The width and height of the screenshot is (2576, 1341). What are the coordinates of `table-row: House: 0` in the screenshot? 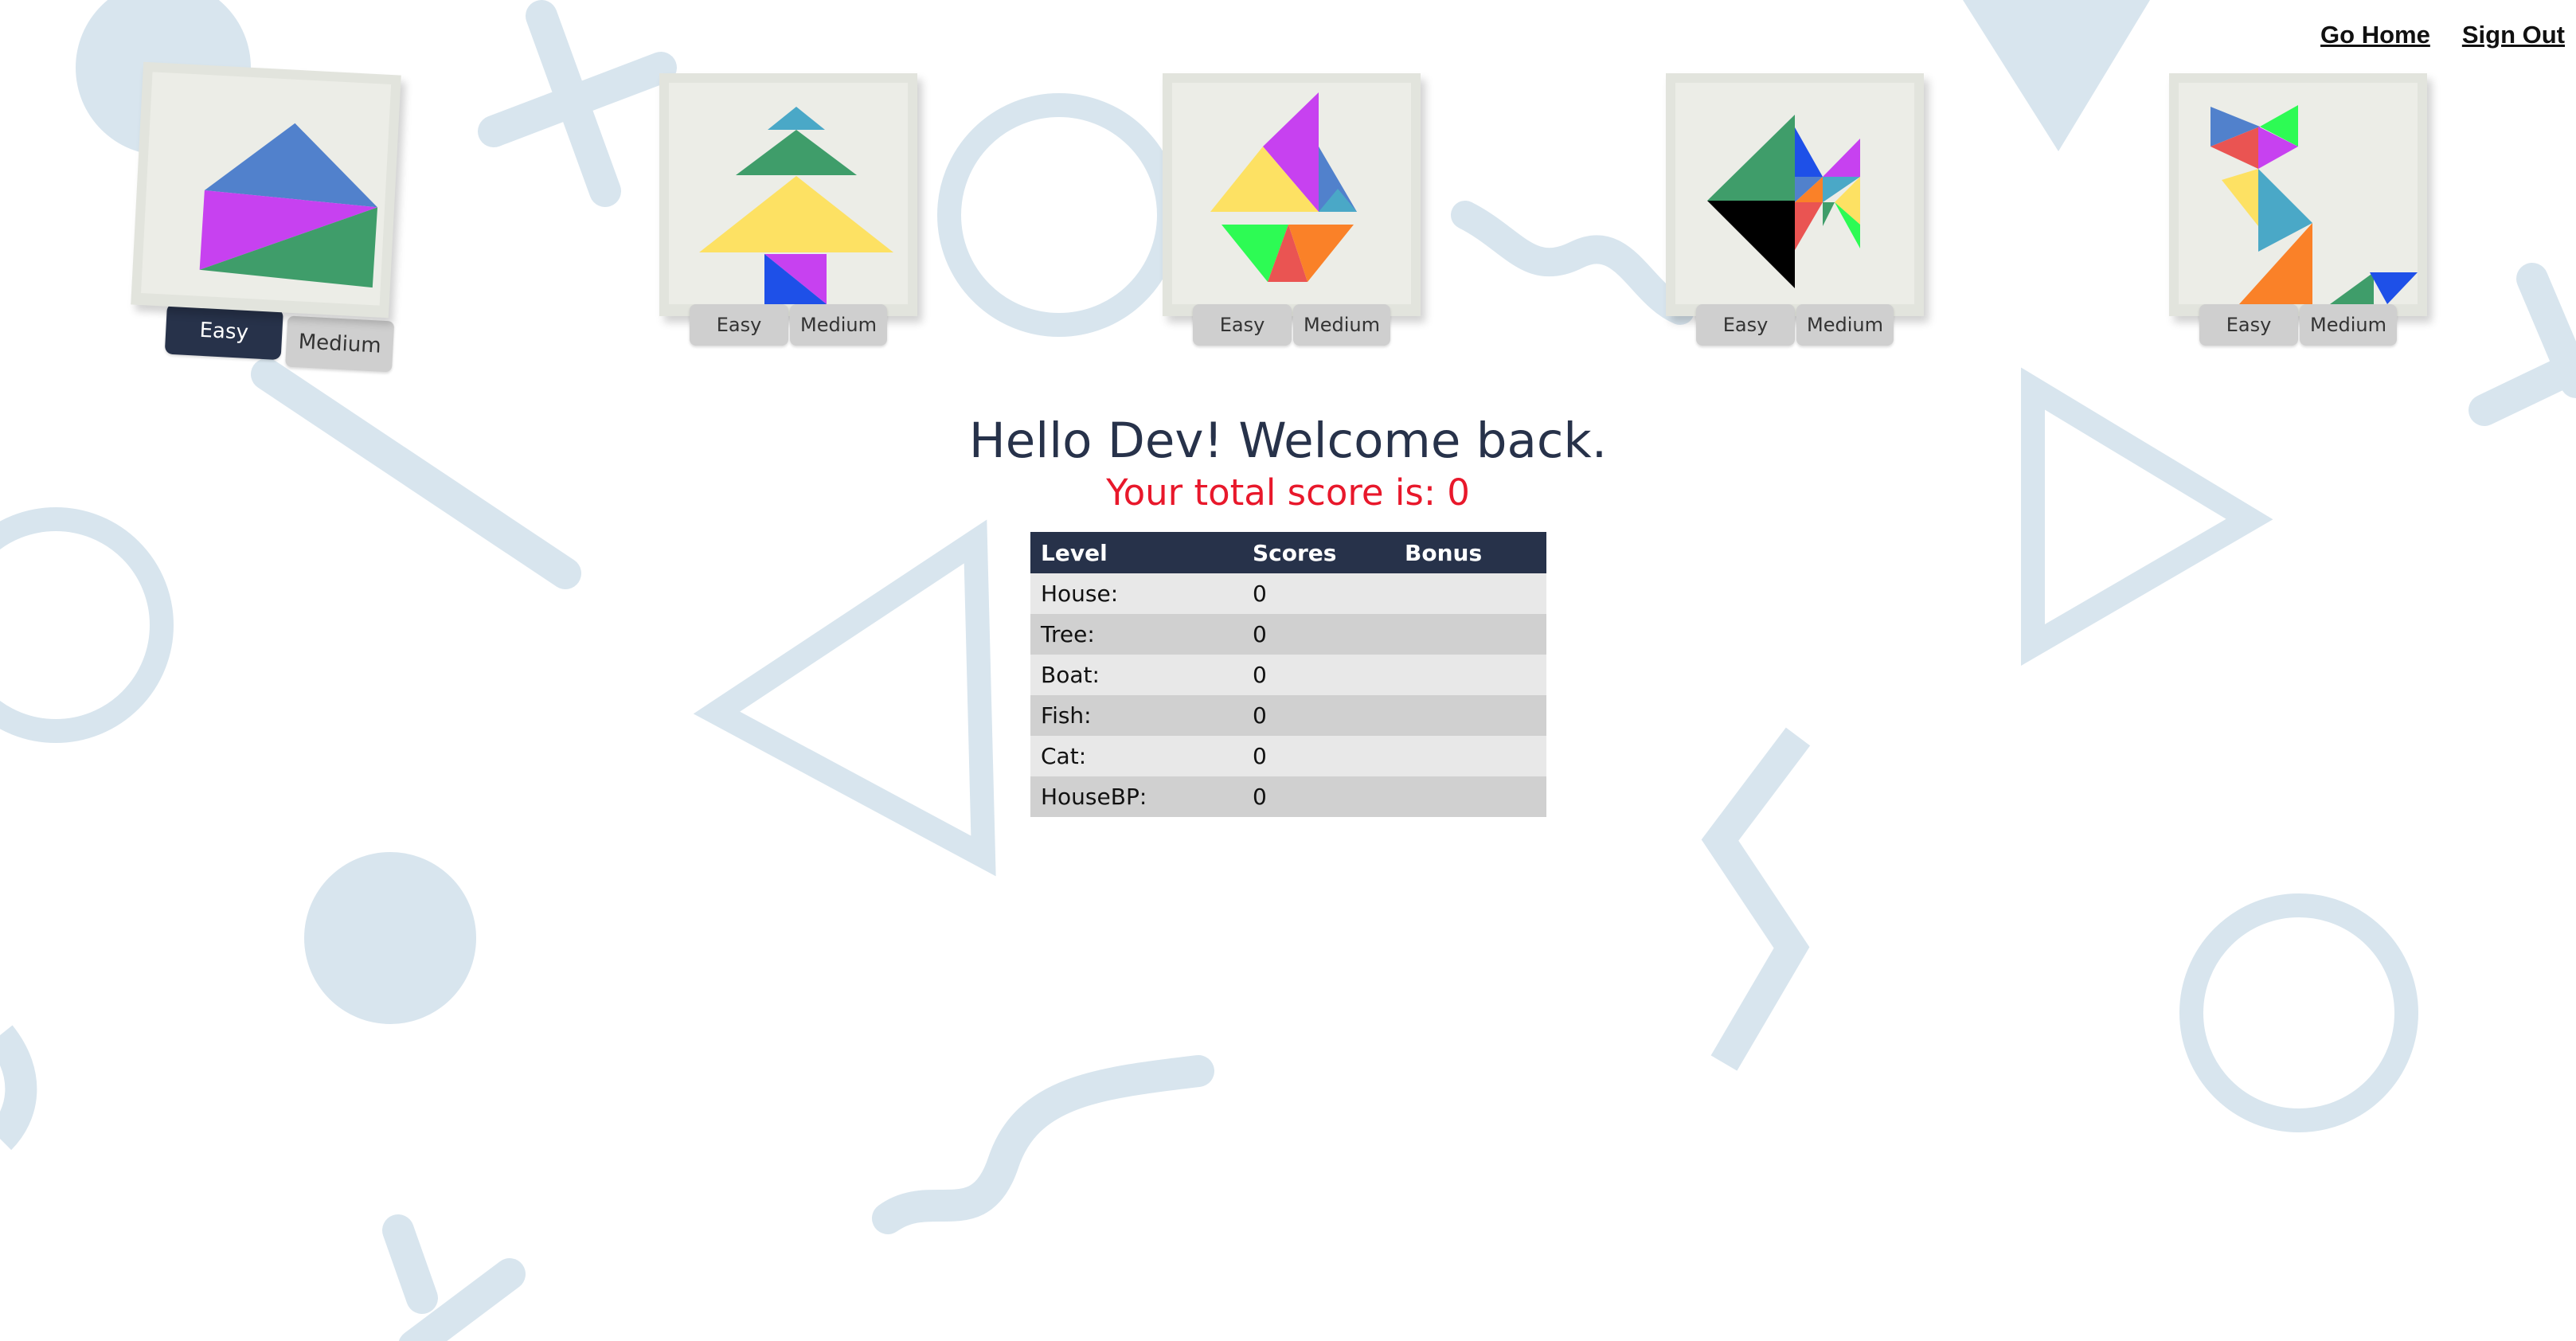 It's located at (1288, 593).